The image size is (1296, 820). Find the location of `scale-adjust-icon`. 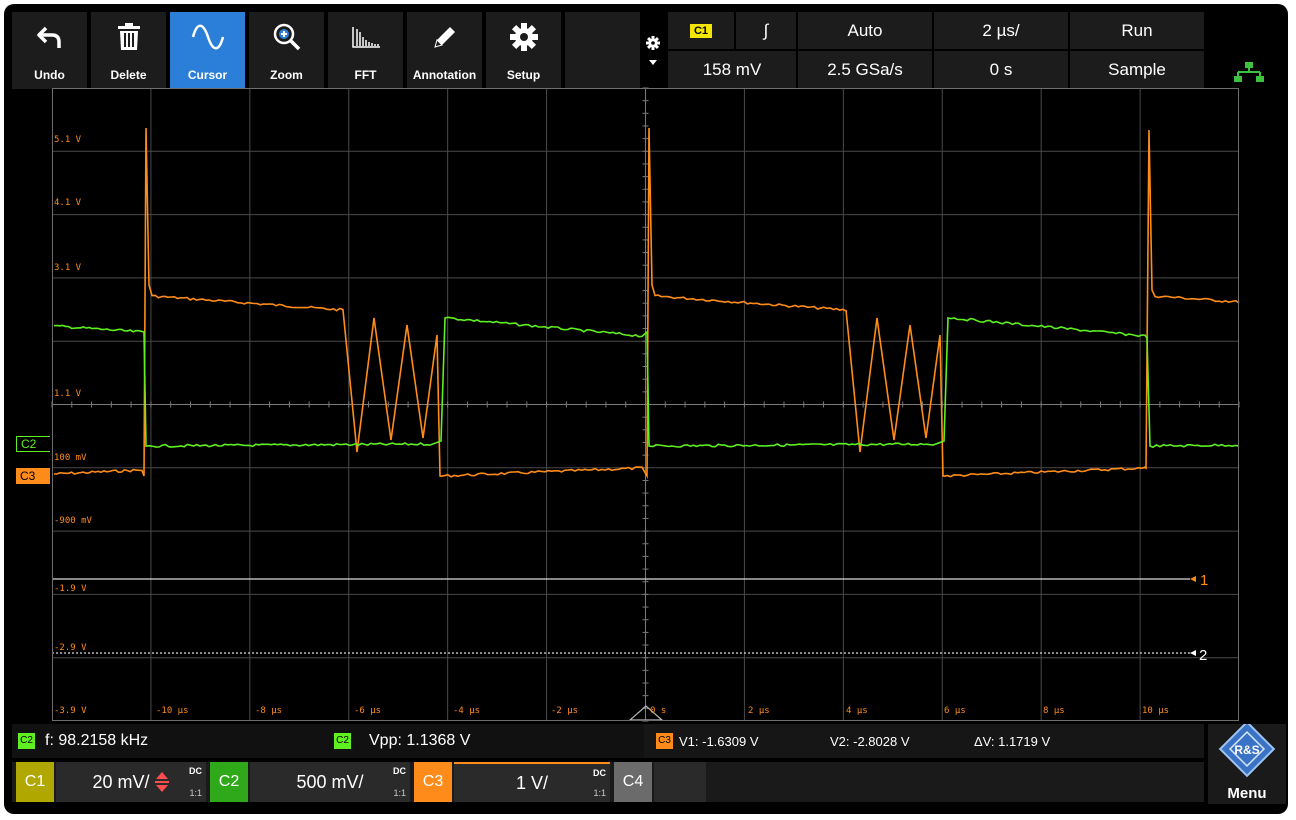

scale-adjust-icon is located at coordinates (162, 782).